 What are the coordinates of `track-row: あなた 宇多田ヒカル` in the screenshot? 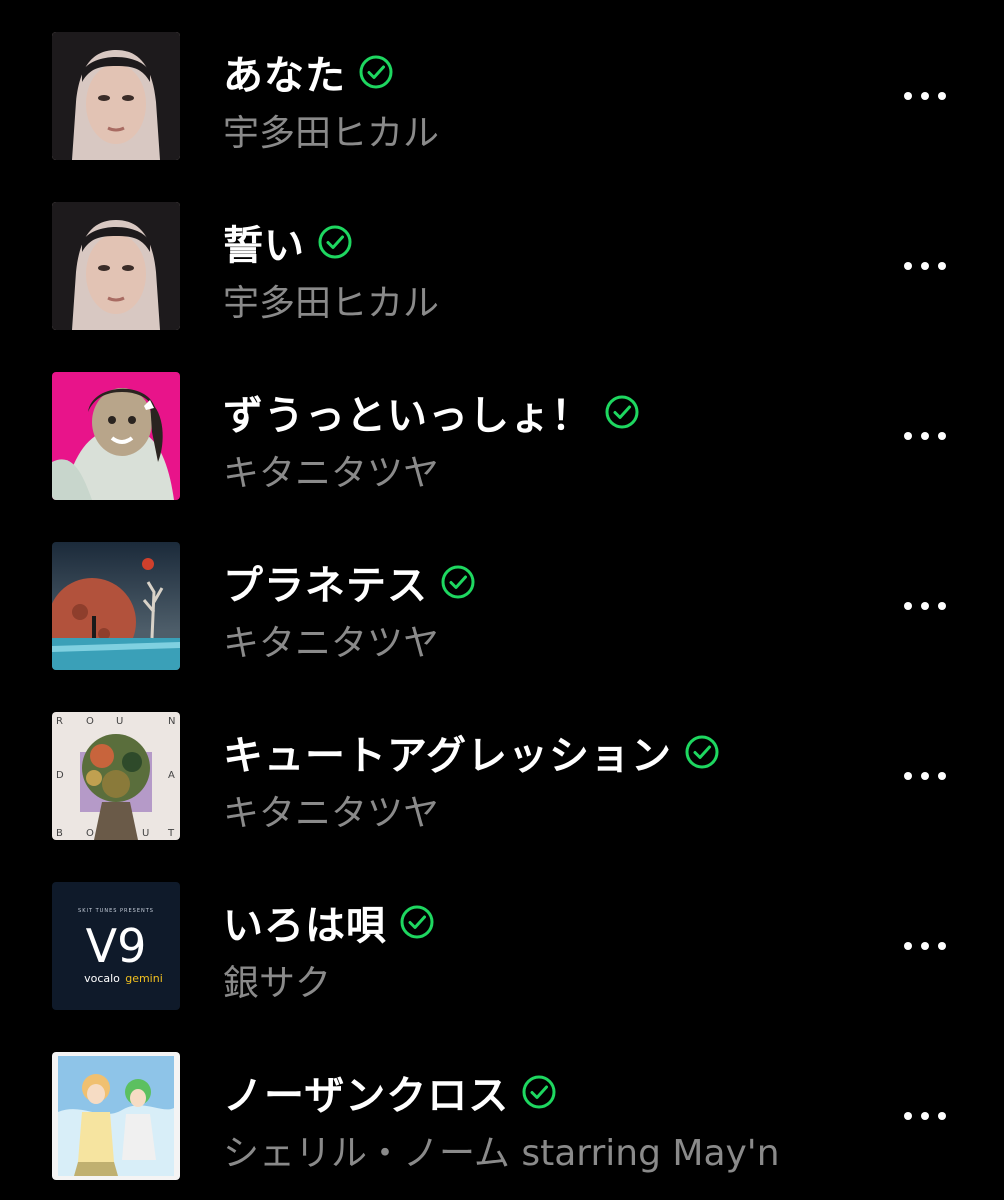 It's located at (502, 85).